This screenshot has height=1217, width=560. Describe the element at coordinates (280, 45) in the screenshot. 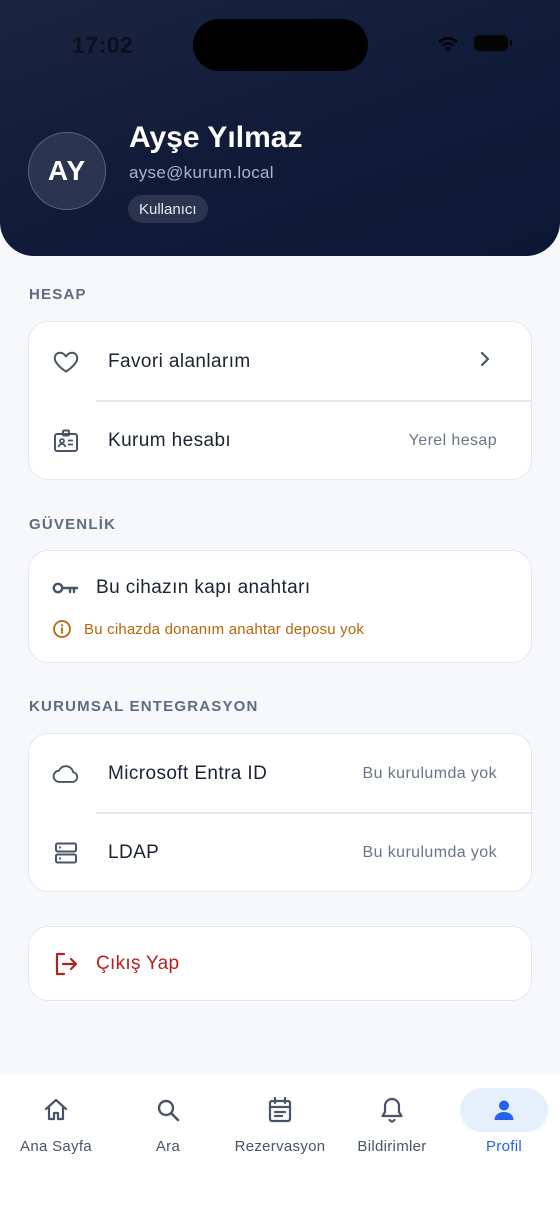

I see `dynamic-island` at that location.